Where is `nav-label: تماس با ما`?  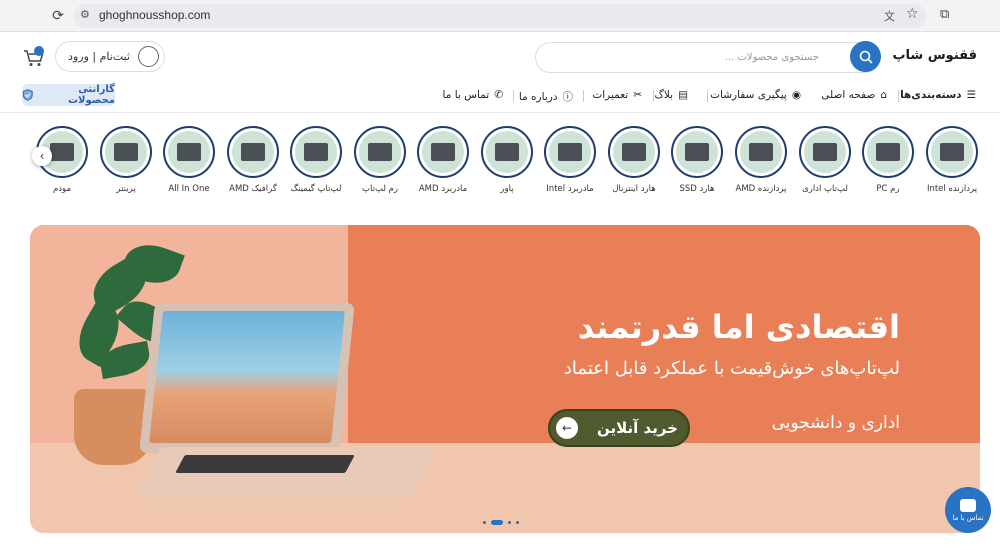
nav-label: تماس با ما is located at coordinates (466, 95).